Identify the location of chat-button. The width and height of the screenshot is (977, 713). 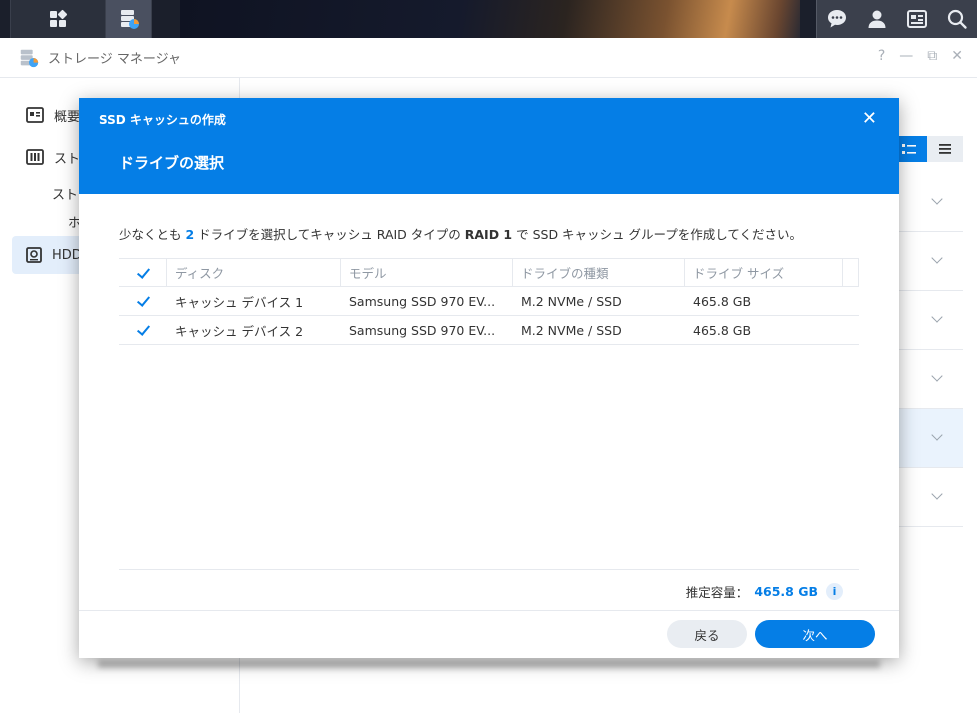
(837, 19).